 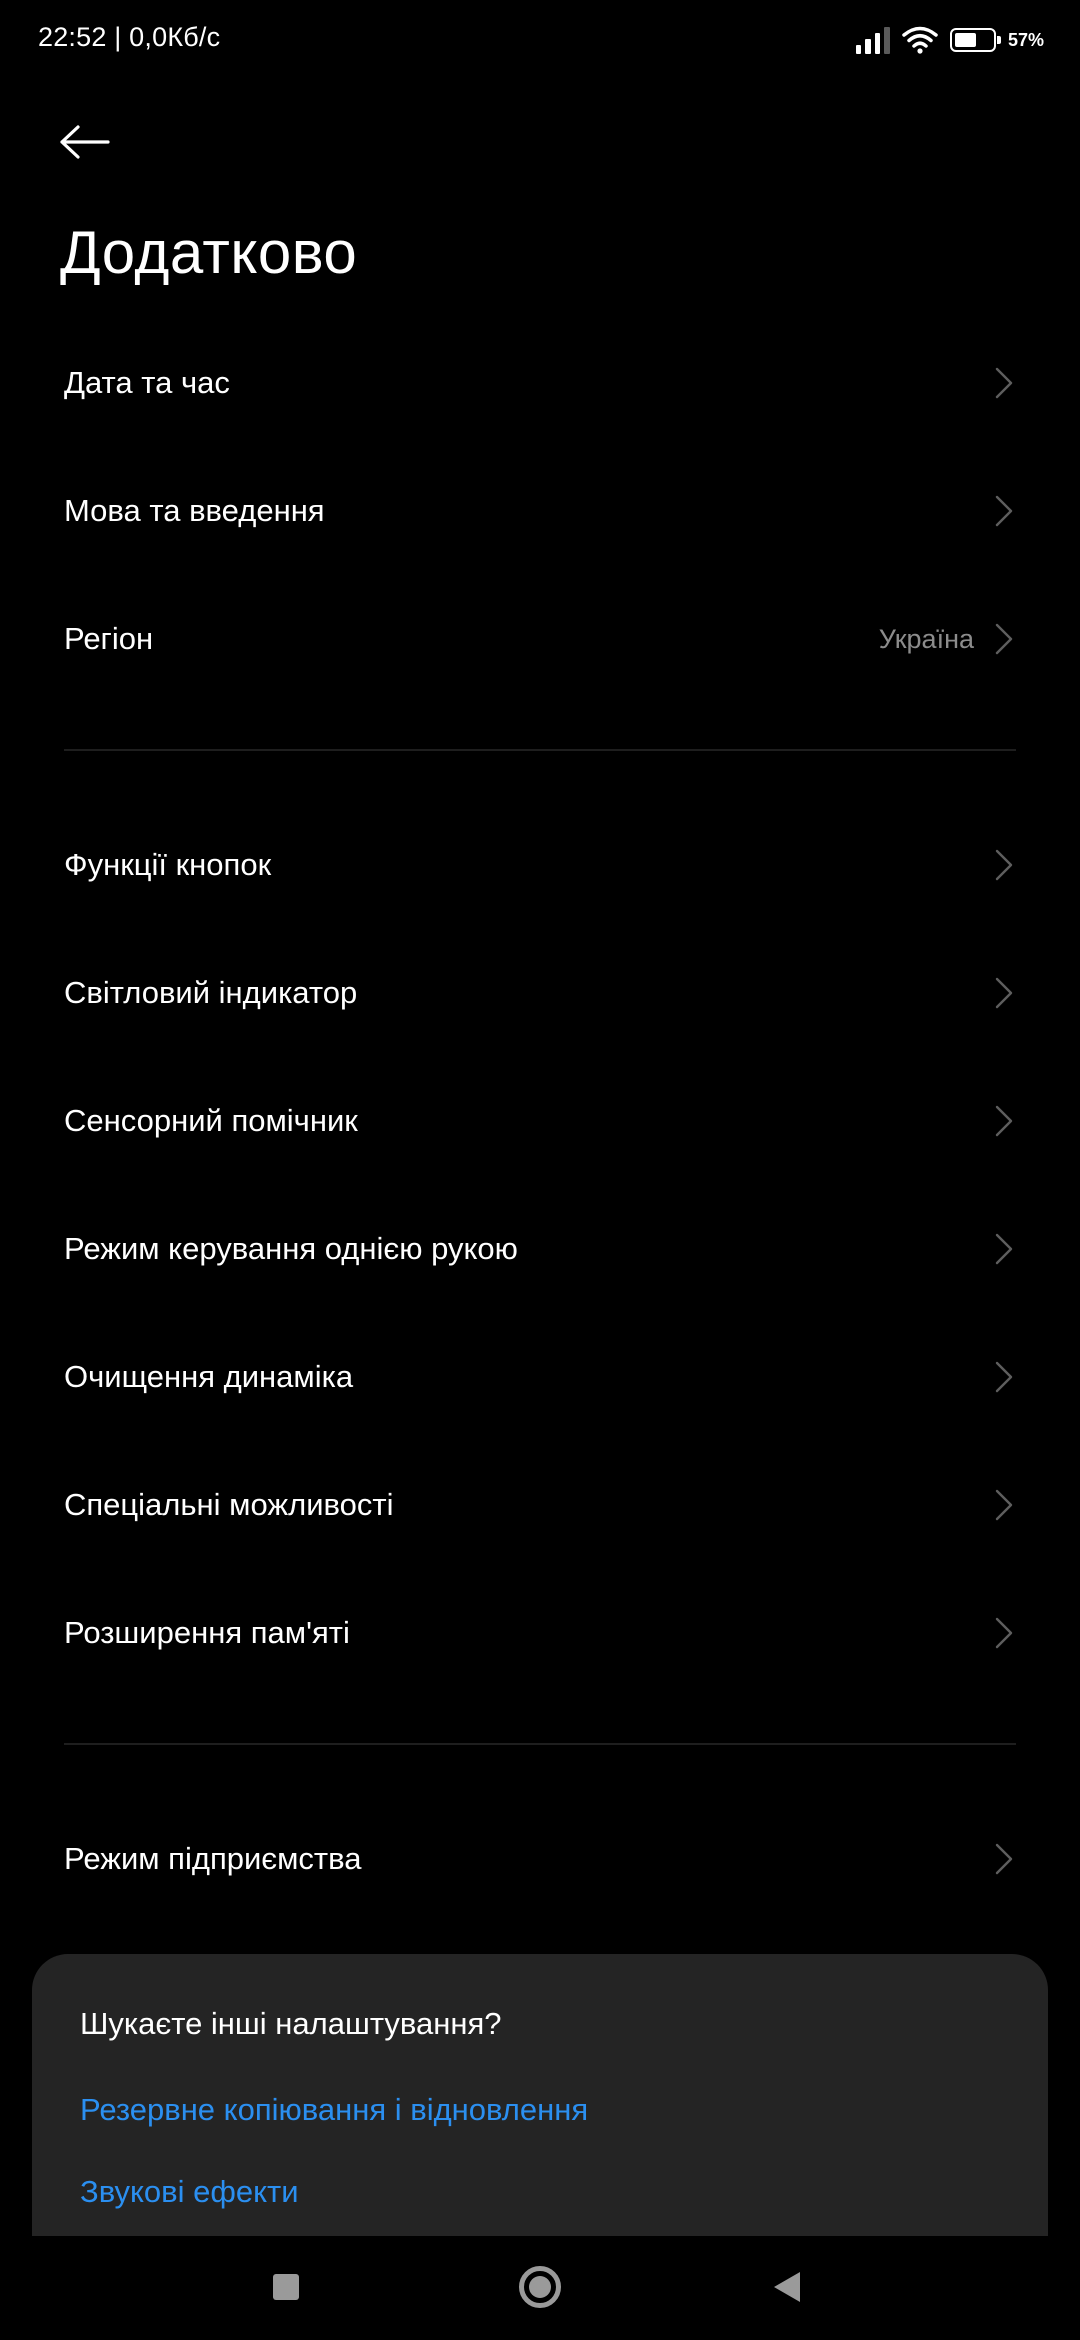 I want to click on back-button, so click(x=93, y=142).